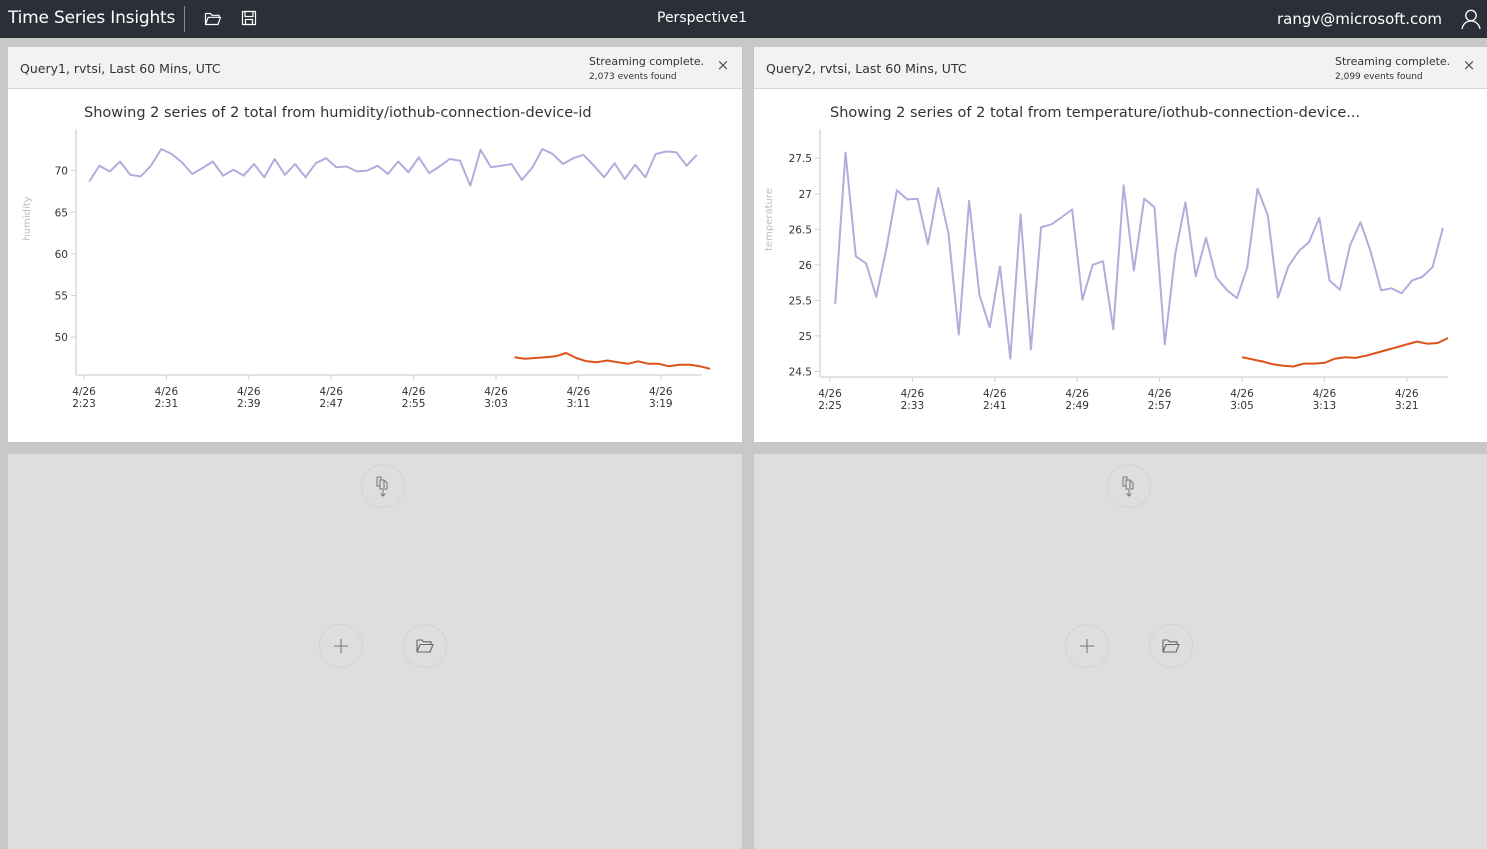 The image size is (1487, 849). What do you see at coordinates (61, 172) in the screenshot?
I see `y-tick-label: 70` at bounding box center [61, 172].